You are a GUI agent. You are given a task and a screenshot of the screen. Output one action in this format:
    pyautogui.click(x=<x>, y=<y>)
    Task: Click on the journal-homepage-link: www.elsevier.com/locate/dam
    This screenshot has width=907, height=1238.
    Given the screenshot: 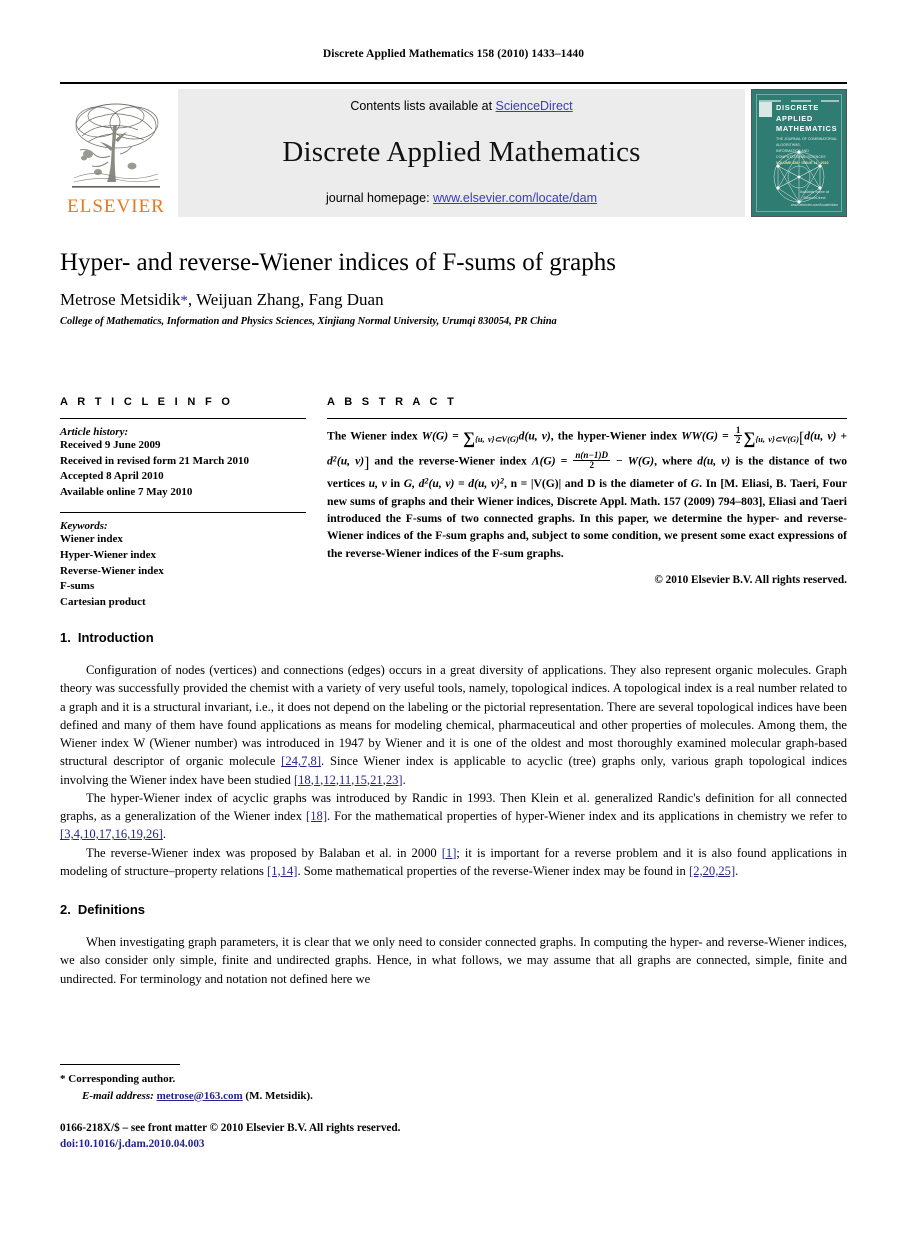 What is the action you would take?
    pyautogui.click(x=515, y=198)
    